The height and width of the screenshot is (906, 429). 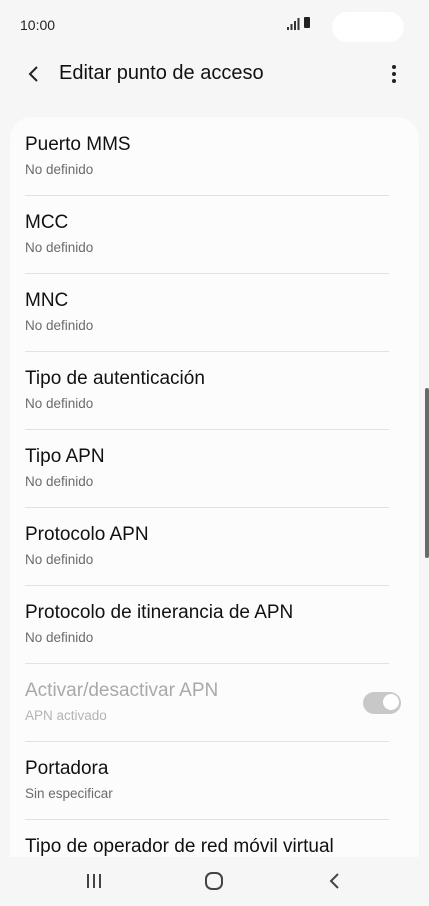 I want to click on scrollbar, so click(x=427, y=473).